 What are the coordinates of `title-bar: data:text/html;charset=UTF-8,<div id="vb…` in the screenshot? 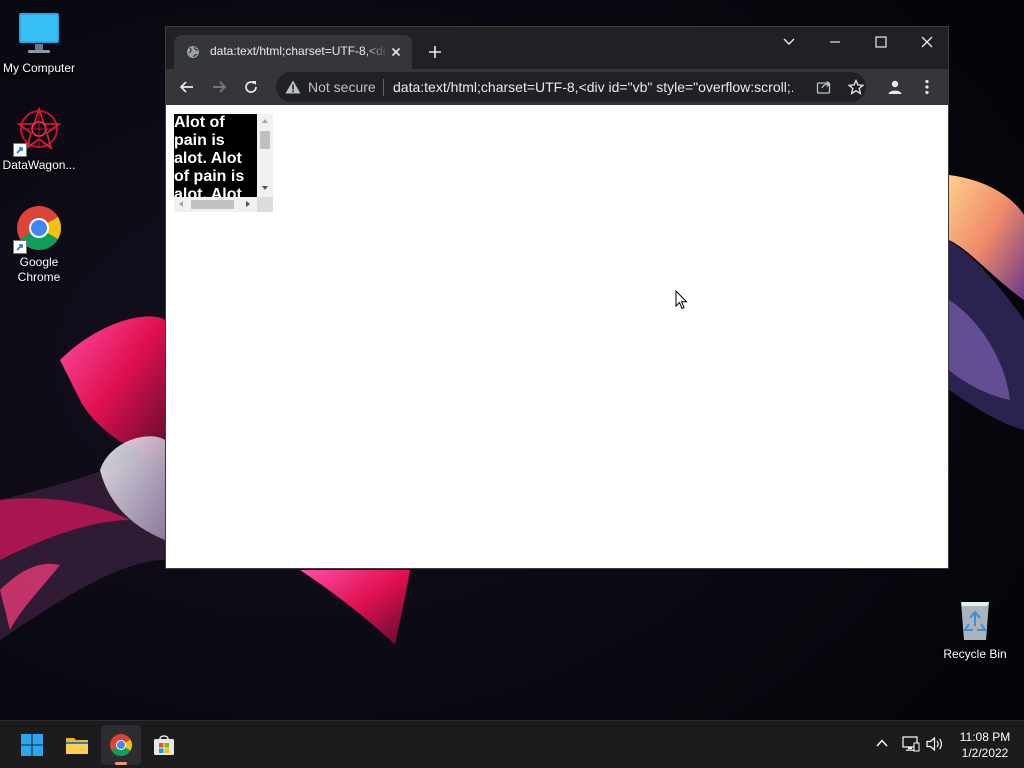 It's located at (558, 48).